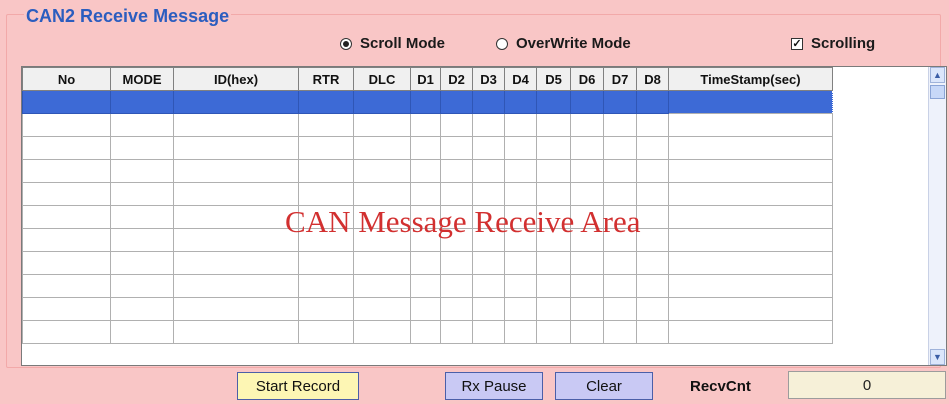  Describe the element at coordinates (392, 43) in the screenshot. I see `scroll-mode-radio: Scroll Mode` at that location.